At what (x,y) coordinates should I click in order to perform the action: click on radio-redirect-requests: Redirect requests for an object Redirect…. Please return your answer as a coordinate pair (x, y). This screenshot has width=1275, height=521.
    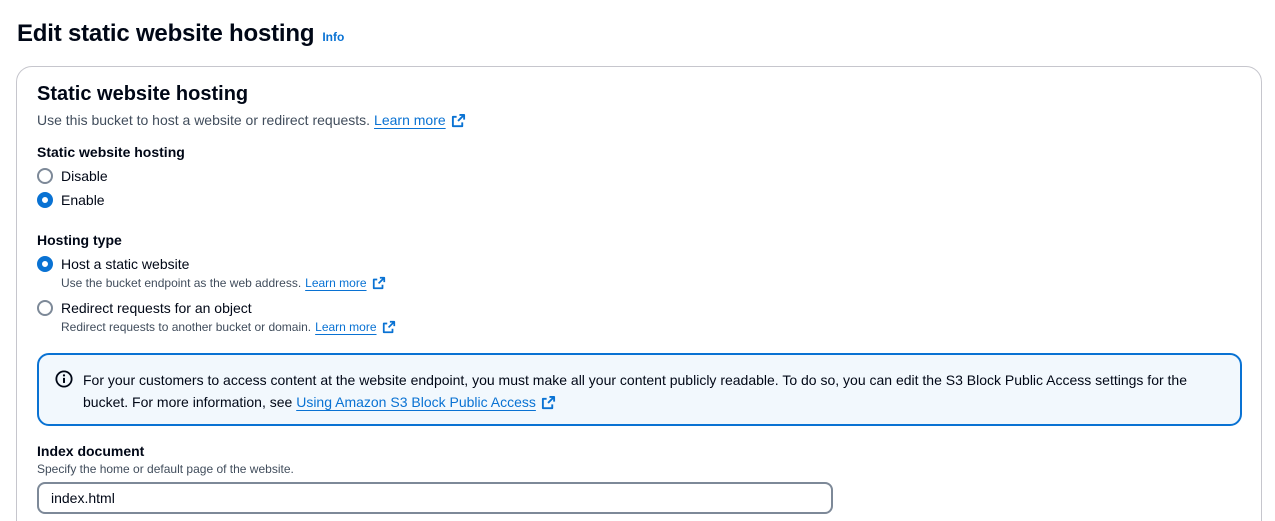
    Looking at the image, I should click on (216, 316).